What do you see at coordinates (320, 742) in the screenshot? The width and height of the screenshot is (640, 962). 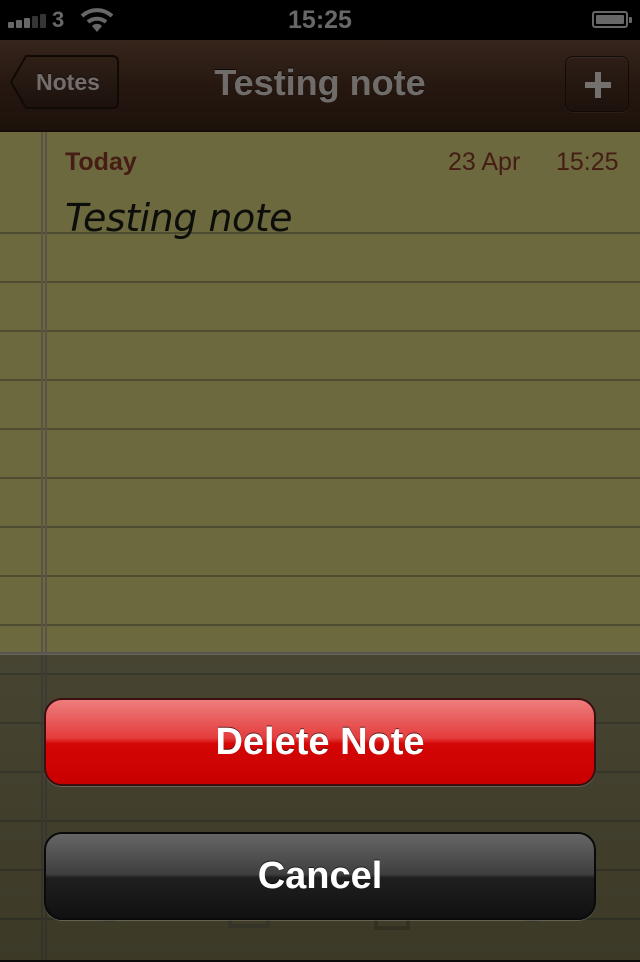 I see `delete-note-button: Delete Note` at bounding box center [320, 742].